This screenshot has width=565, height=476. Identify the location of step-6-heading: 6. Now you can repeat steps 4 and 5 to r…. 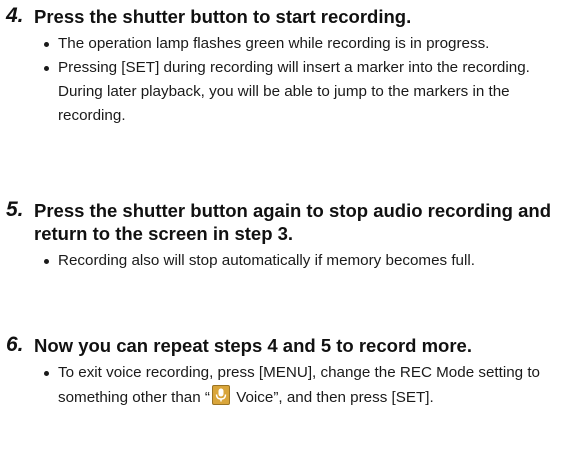
(282, 345).